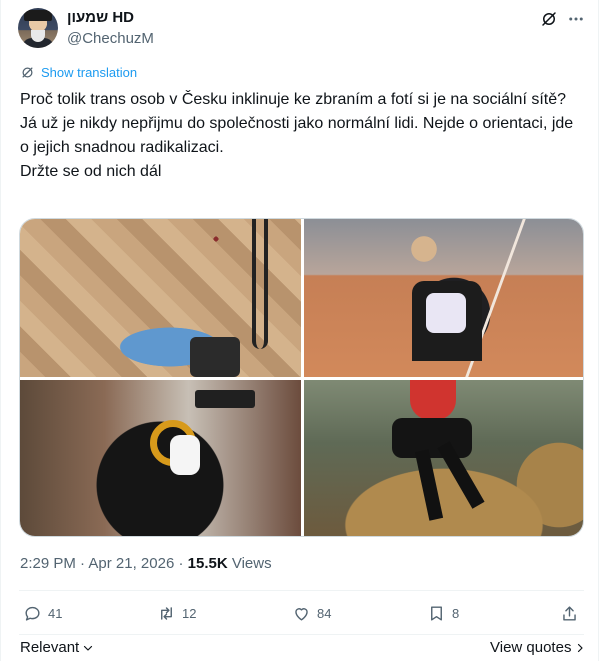 The image size is (599, 661). What do you see at coordinates (131, 563) in the screenshot?
I see `tweet-date: Apr 21, 2026` at bounding box center [131, 563].